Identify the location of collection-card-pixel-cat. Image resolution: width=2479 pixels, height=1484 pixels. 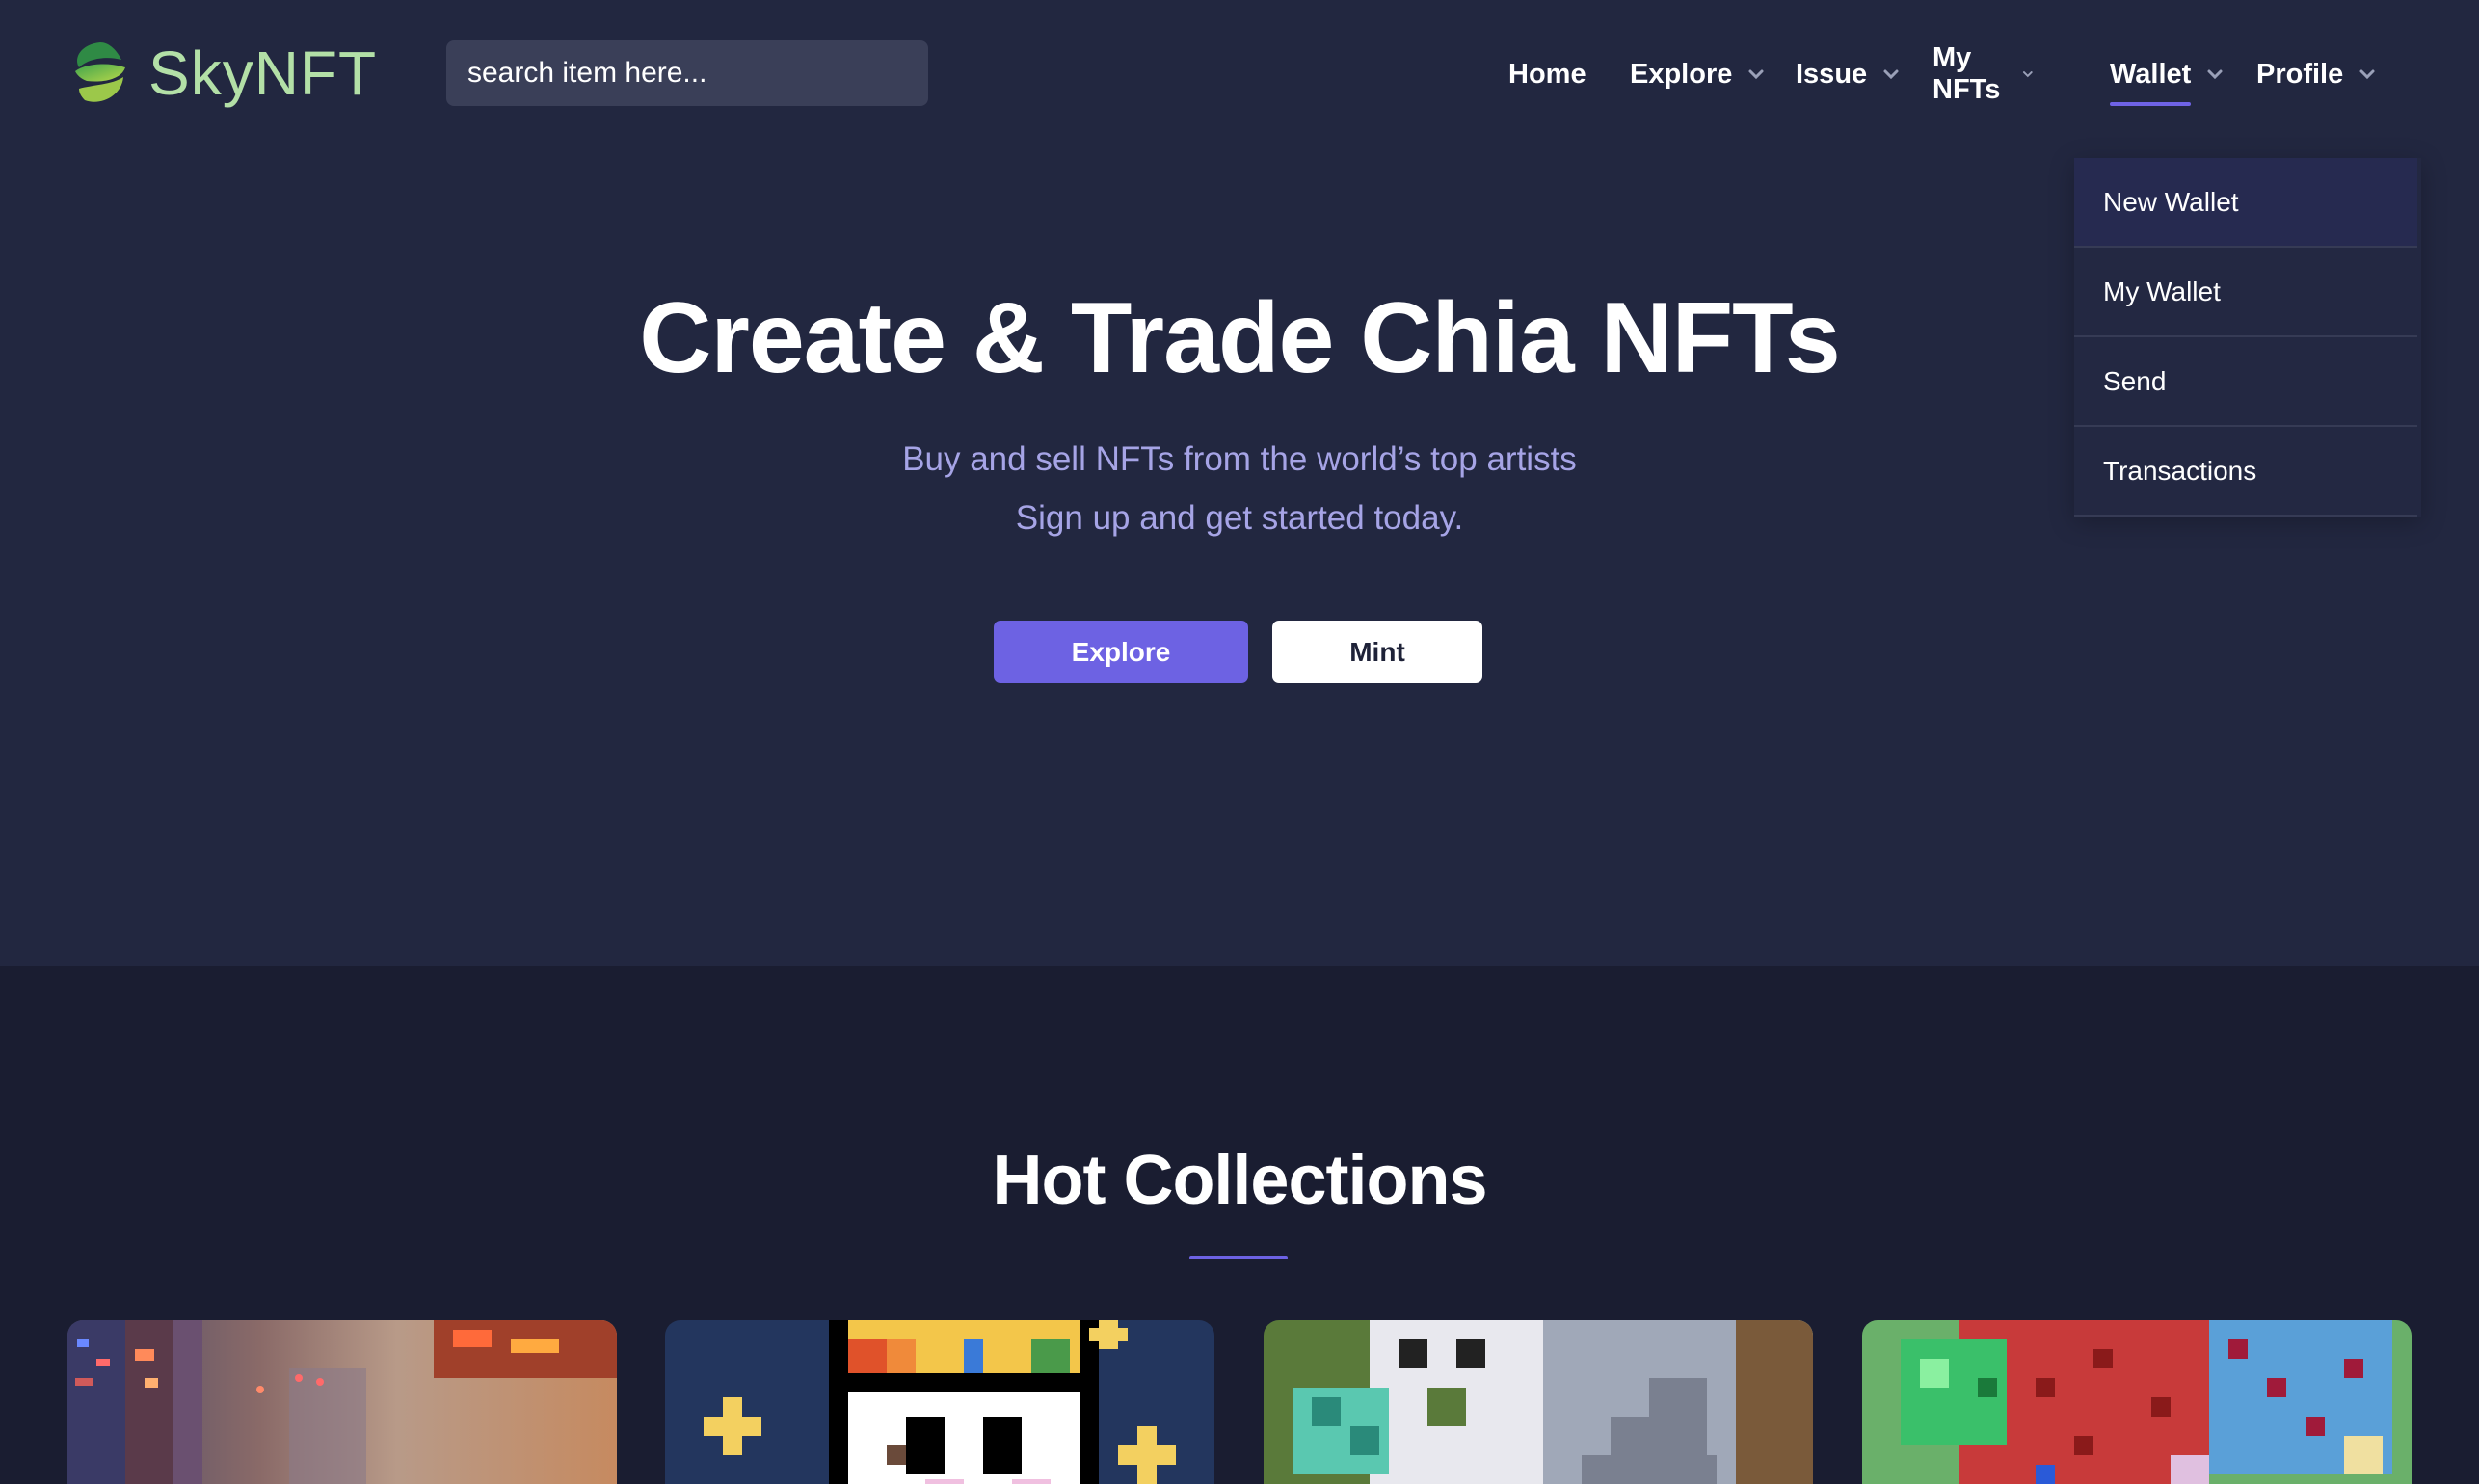
(939, 1402).